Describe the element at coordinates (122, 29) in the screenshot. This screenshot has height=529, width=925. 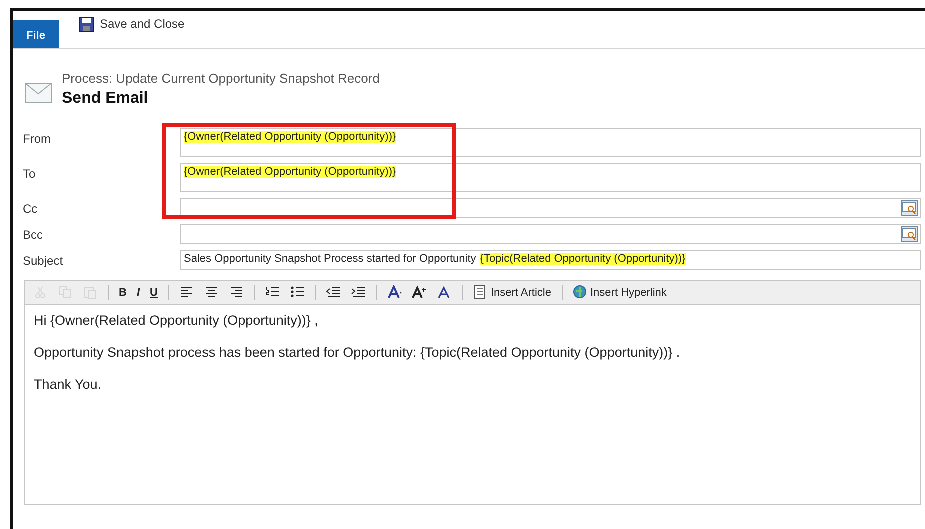
I see `save-and-close-button: Save and Close` at that location.